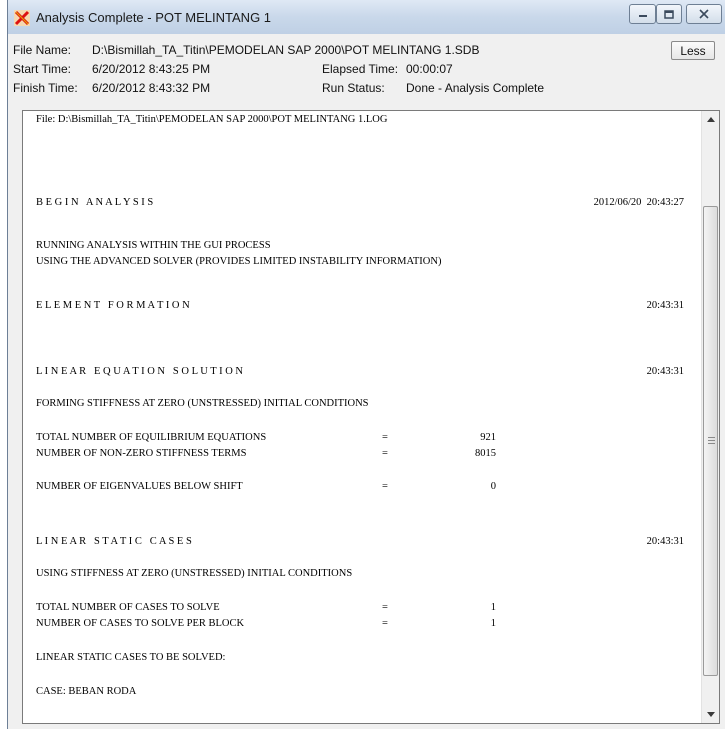  I want to click on title-bar: Analysis Complete - POT MELINTANG 1, so click(366, 17).